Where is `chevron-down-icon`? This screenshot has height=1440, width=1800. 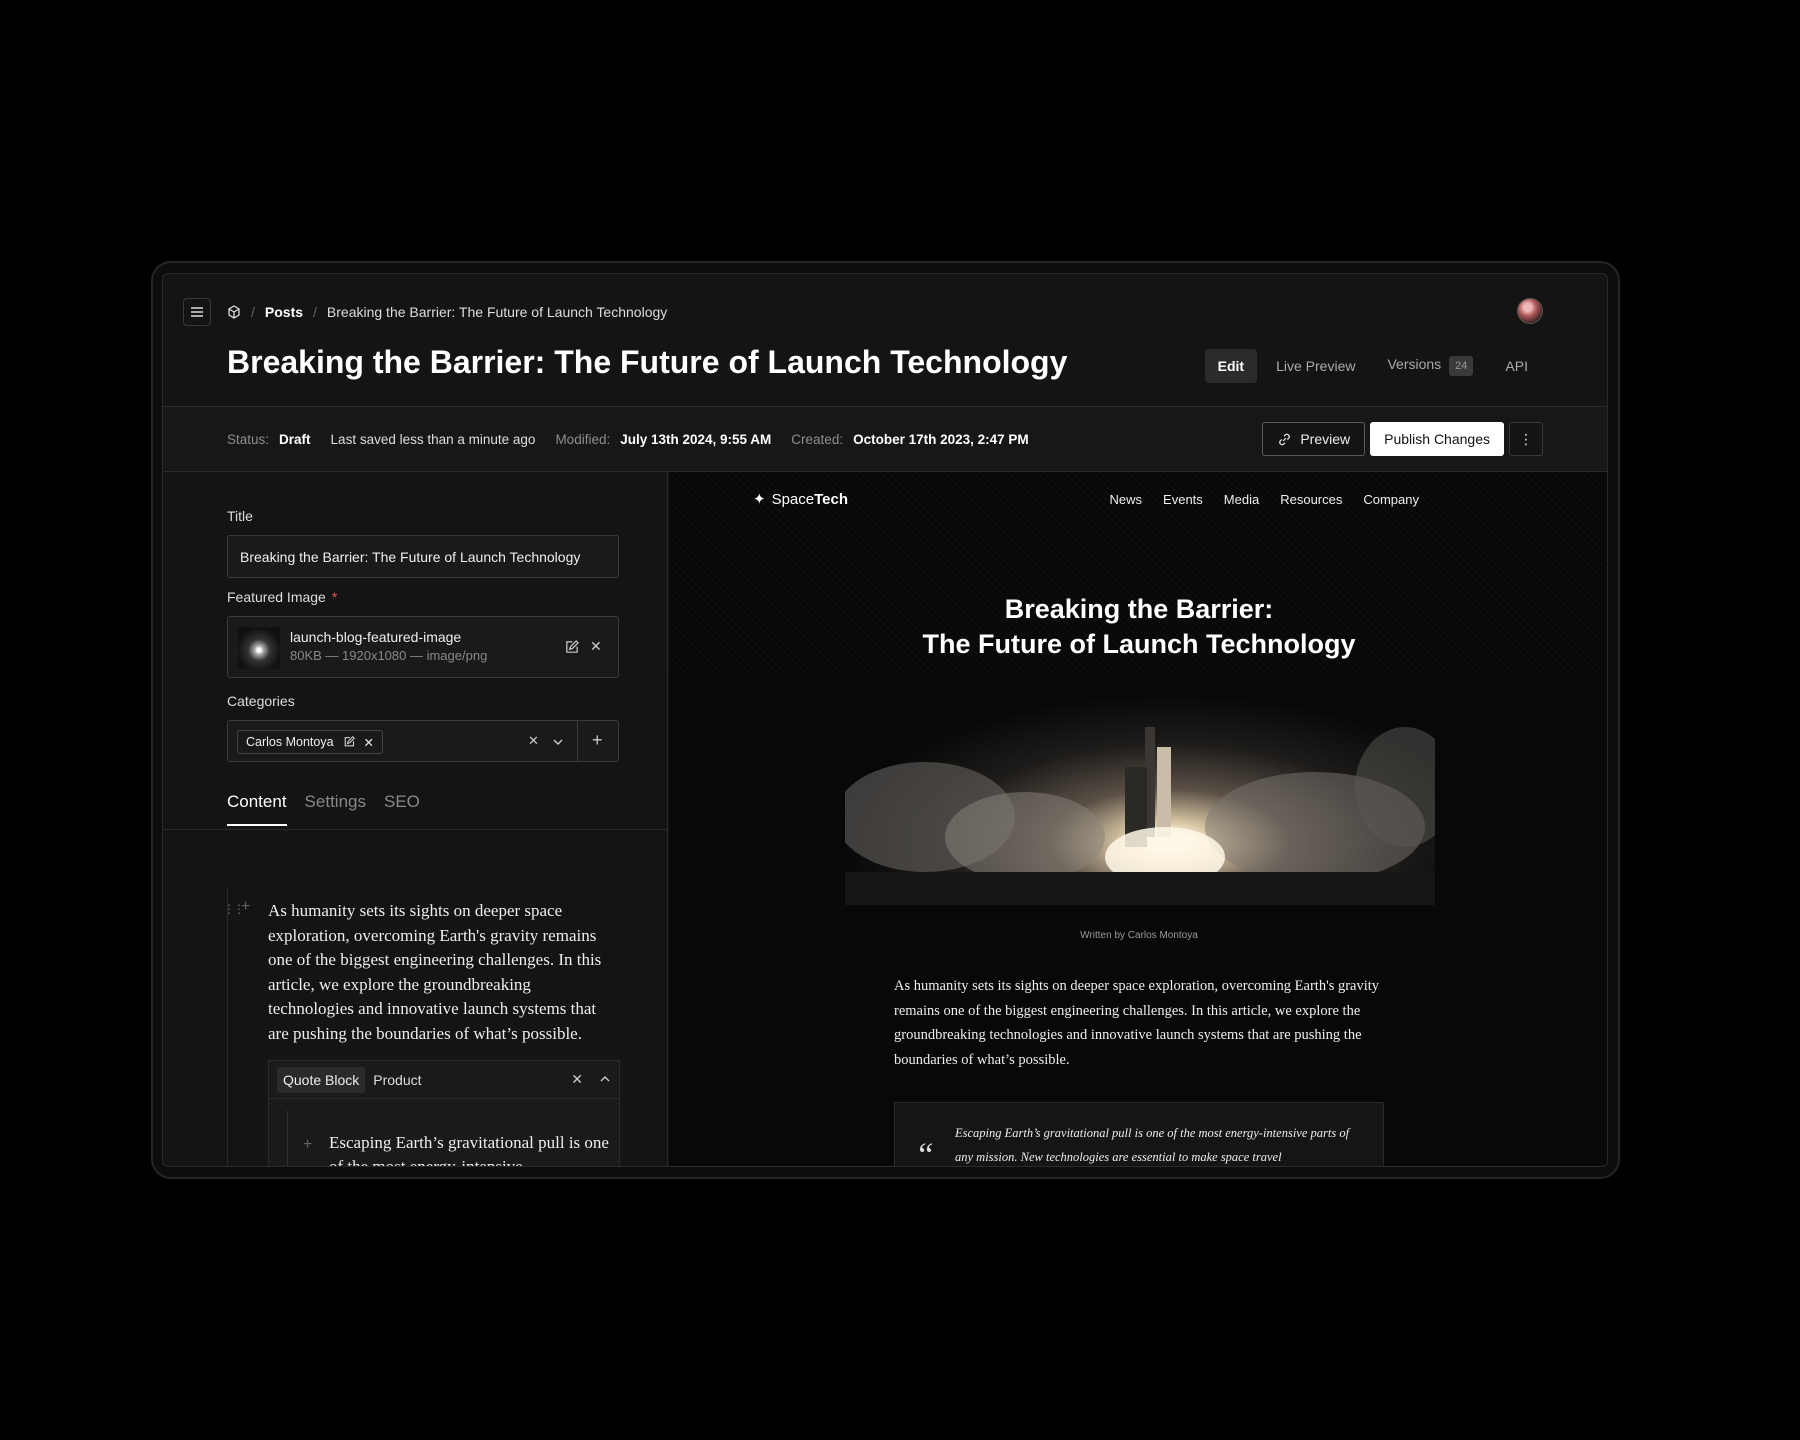 chevron-down-icon is located at coordinates (558, 742).